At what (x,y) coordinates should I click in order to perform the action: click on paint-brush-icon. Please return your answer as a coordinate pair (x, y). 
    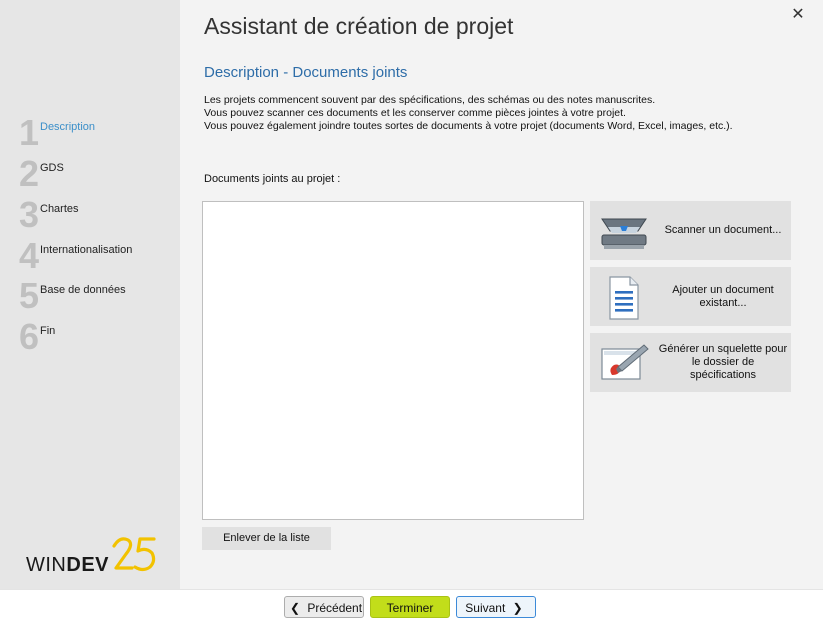
    Looking at the image, I should click on (624, 364).